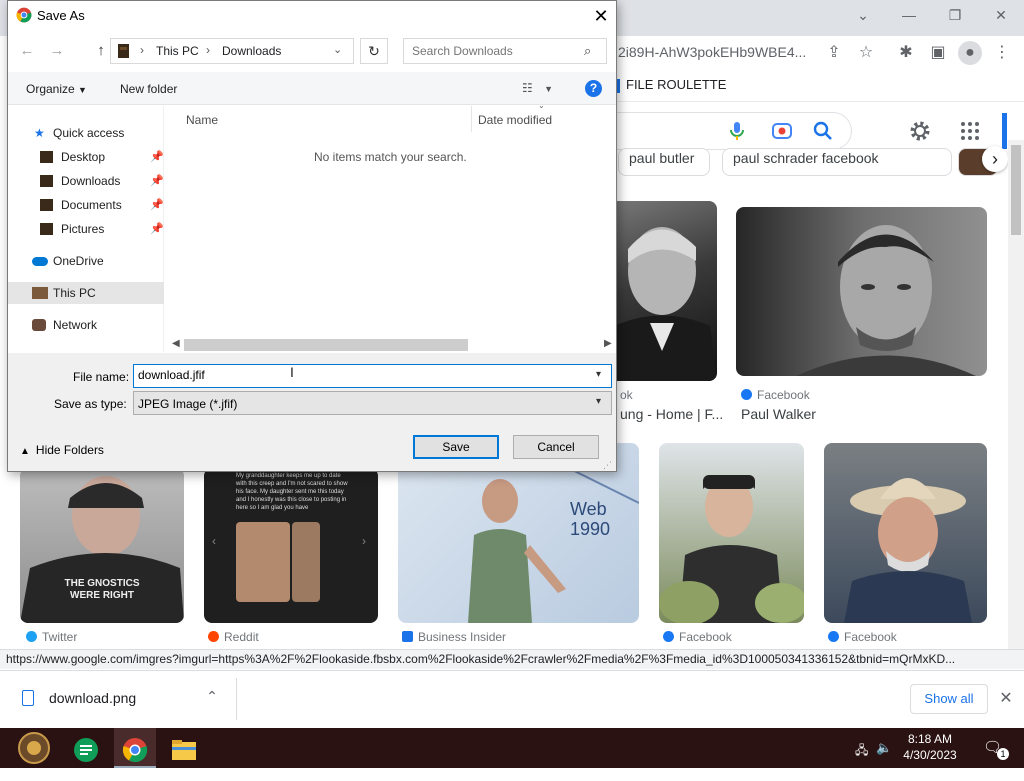 The image size is (1024, 781). What do you see at coordinates (1016, 190) in the screenshot?
I see `page-scrollbar-thumb` at bounding box center [1016, 190].